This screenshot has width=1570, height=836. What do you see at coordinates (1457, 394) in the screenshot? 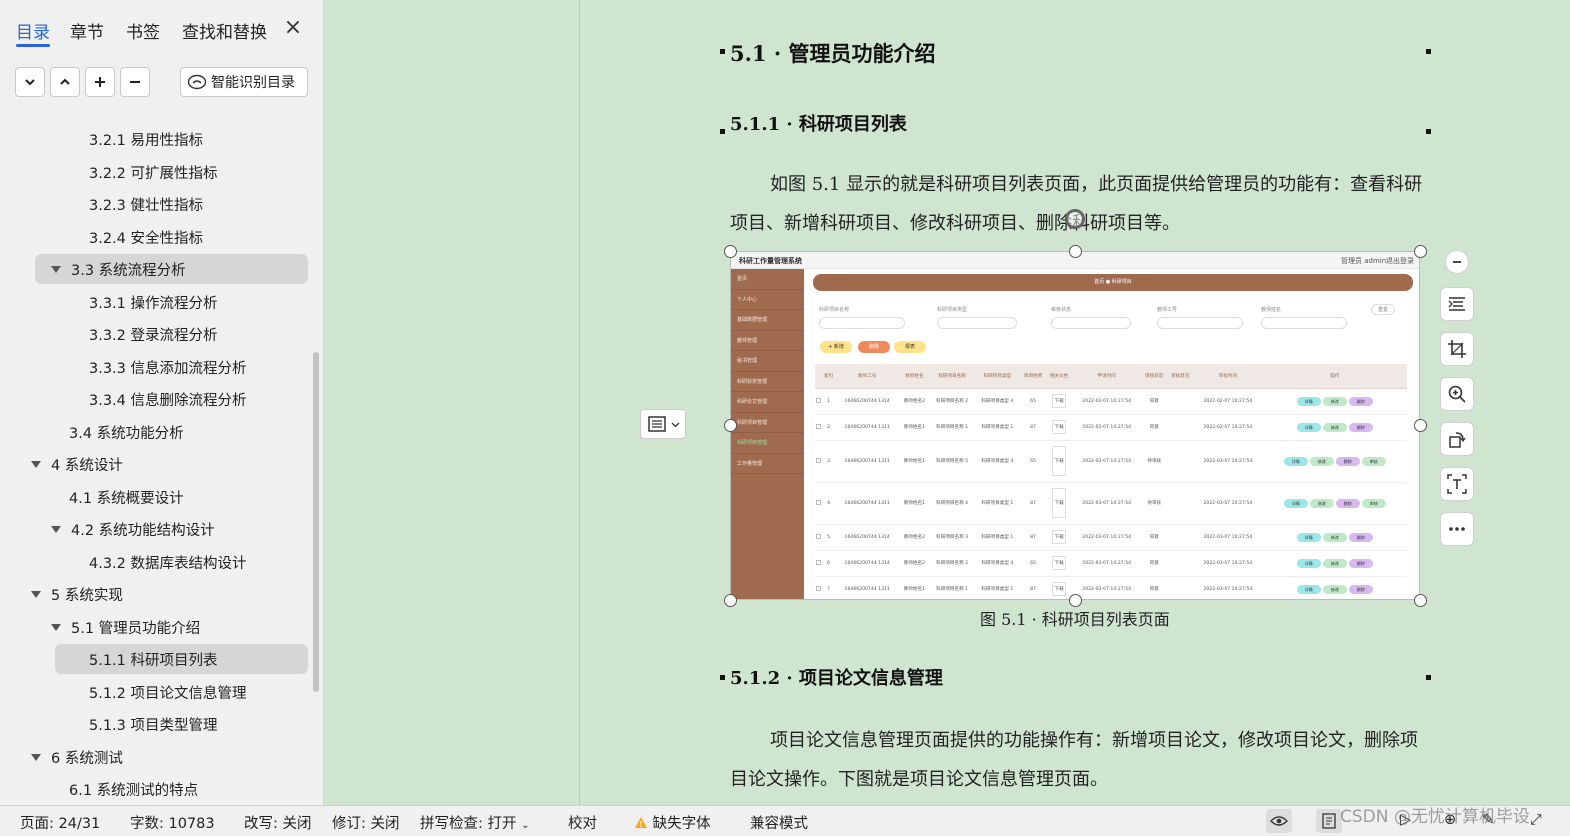
I see `zoom-button` at bounding box center [1457, 394].